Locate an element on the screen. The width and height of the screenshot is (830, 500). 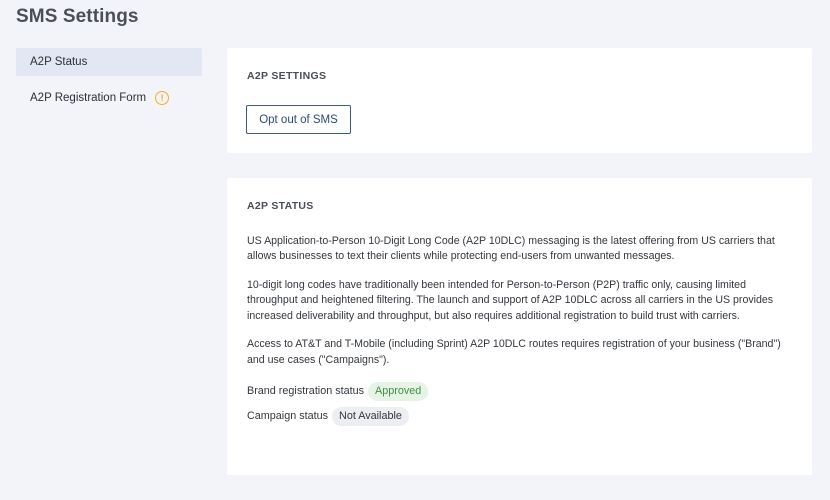
sidebar-item-a2p-status: A2P Status is located at coordinates (109, 62).